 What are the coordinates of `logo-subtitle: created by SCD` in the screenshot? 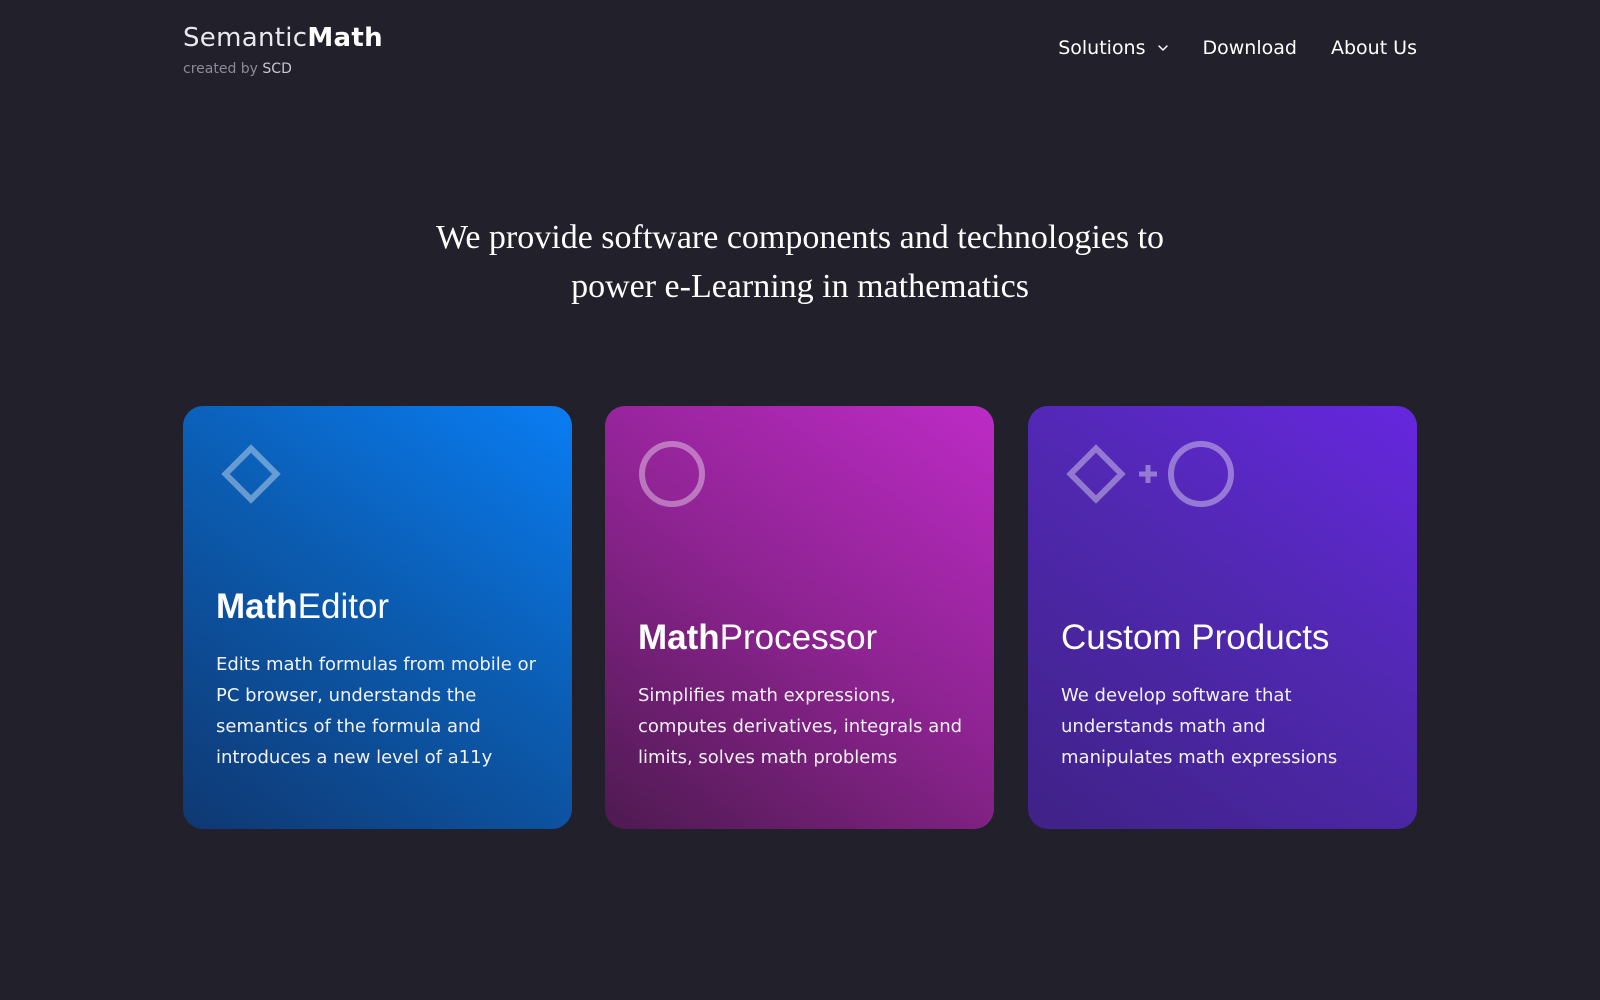 It's located at (283, 69).